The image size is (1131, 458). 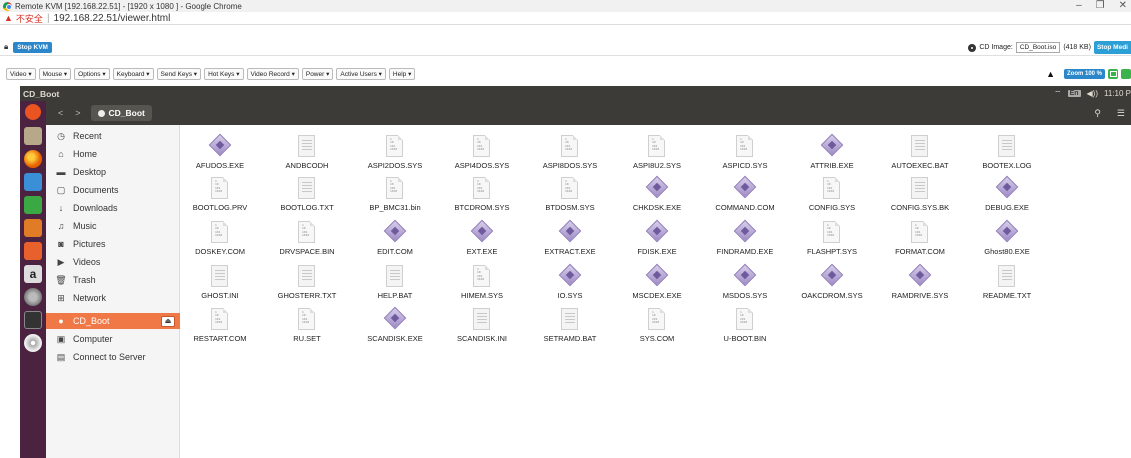 What do you see at coordinates (220, 240) in the screenshot?
I see `file-item: 1 10 101 1010 DOSKEY.COM` at bounding box center [220, 240].